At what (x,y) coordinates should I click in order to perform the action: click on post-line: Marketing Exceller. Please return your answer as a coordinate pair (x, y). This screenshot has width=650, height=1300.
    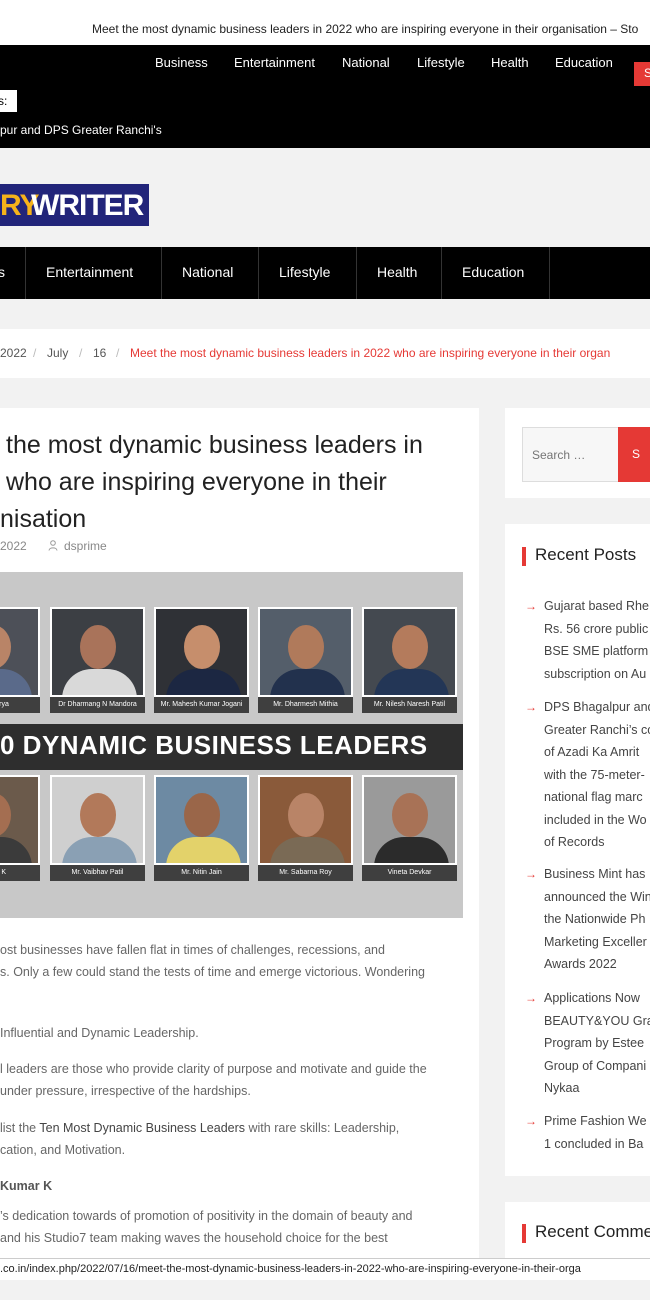
    Looking at the image, I should click on (595, 941).